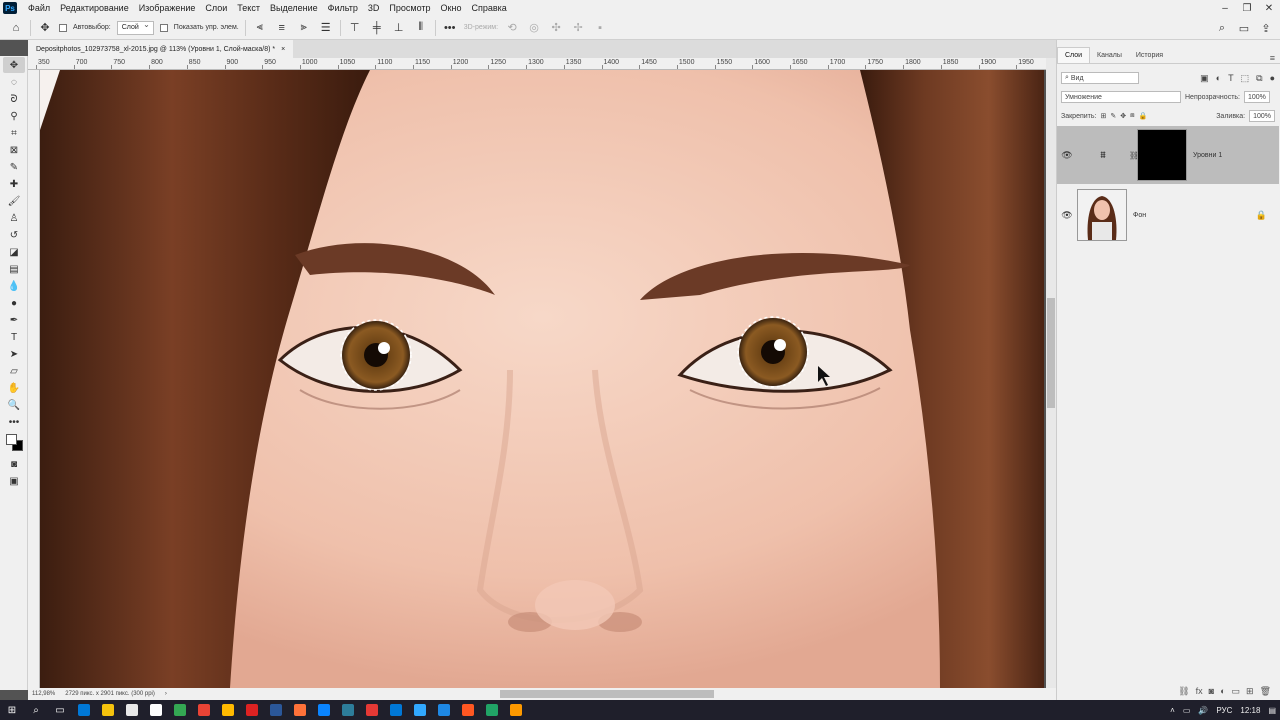 The image size is (1280, 720). What do you see at coordinates (1207, 155) in the screenshot?
I see `layer-name: Уровни 1` at bounding box center [1207, 155].